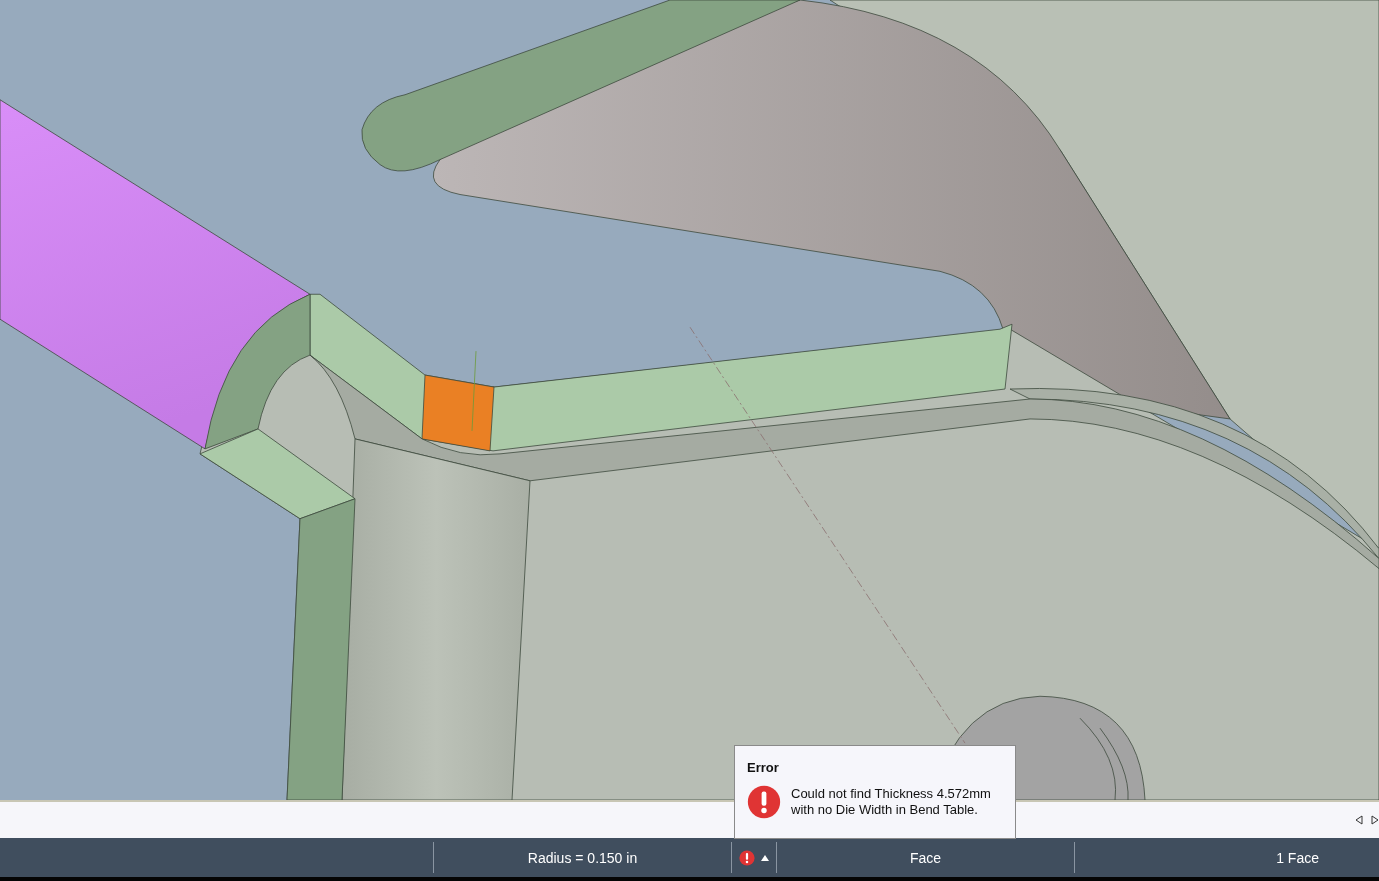 The width and height of the screenshot is (1379, 881). I want to click on caret-icon, so click(765, 857).